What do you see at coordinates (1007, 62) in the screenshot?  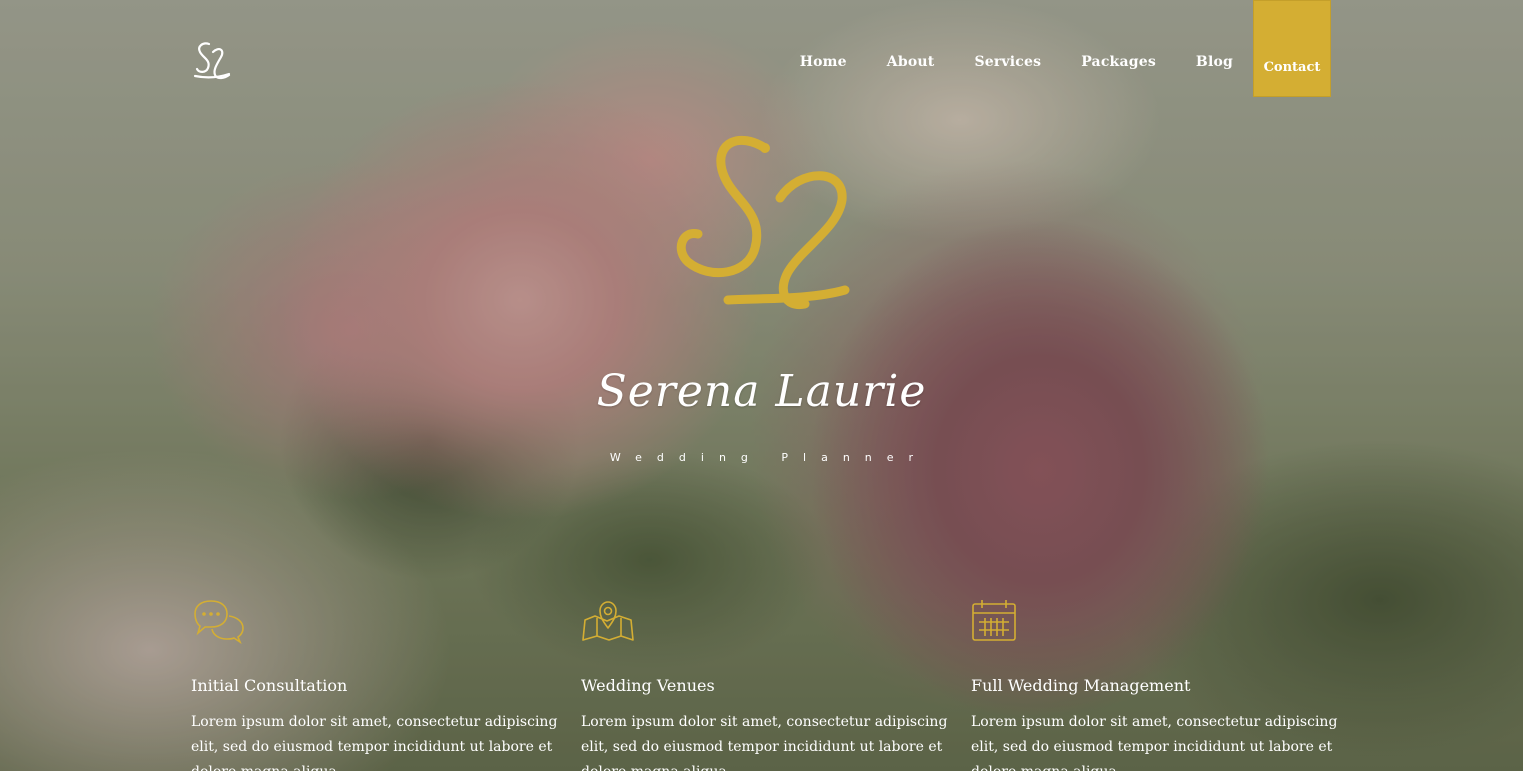 I see `nav-services: Services` at bounding box center [1007, 62].